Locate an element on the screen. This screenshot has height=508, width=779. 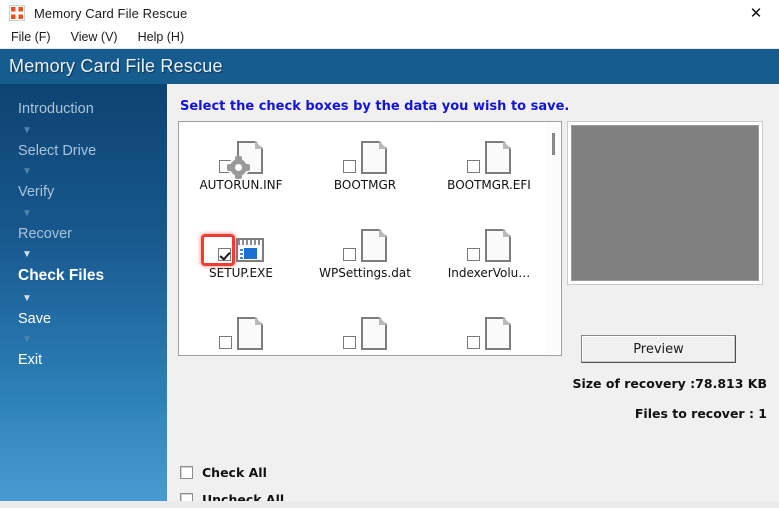
file-row: AUTORUN.INF BOOTMGR BOOTMGR.EFI is located at coordinates (370, 176).